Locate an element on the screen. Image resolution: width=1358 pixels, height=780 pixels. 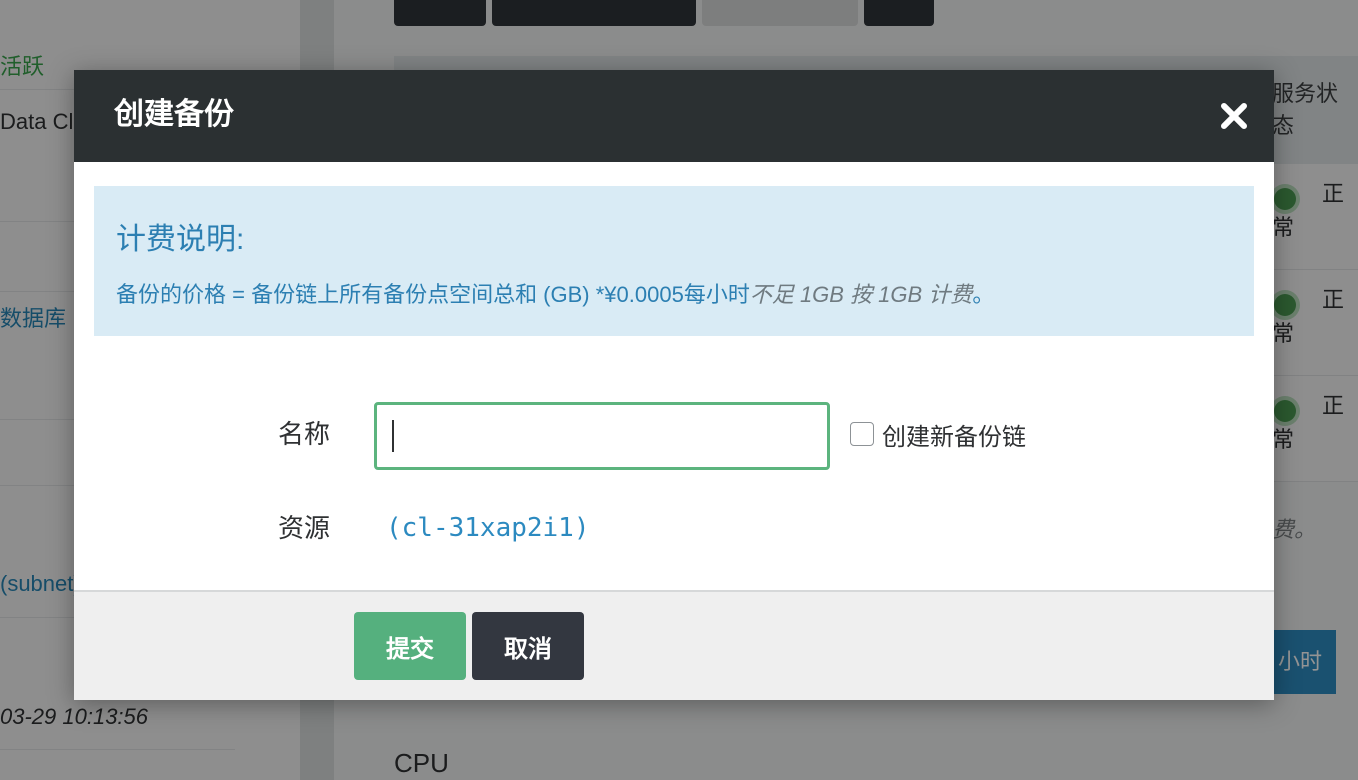
resource-link: (cl-31xap2i1) is located at coordinates (488, 528).